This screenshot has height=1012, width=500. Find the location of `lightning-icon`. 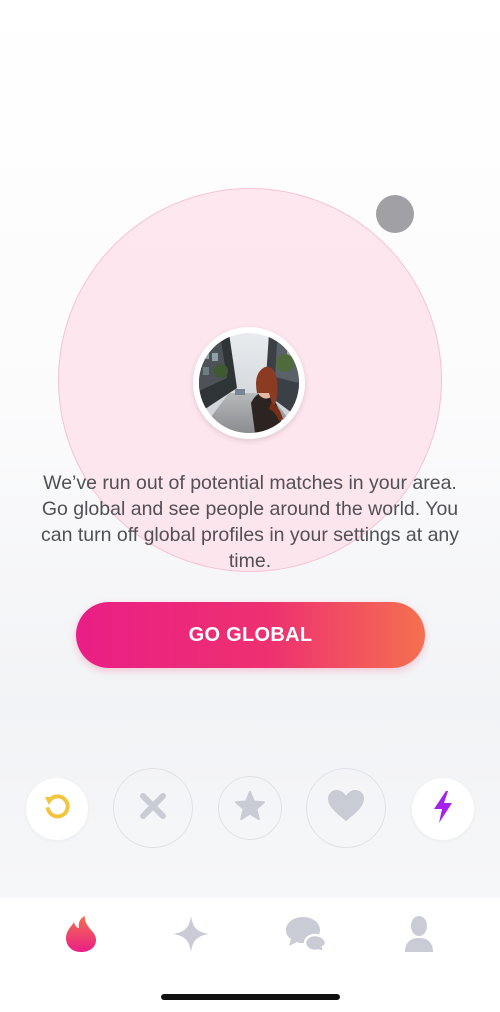

lightning-icon is located at coordinates (443, 809).